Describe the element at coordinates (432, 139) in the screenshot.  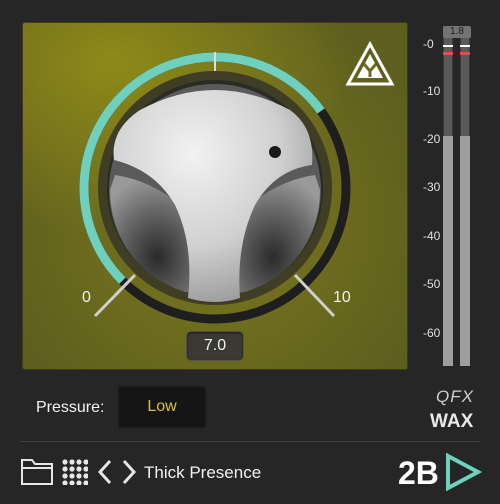
I see `meter-tick: -20` at that location.